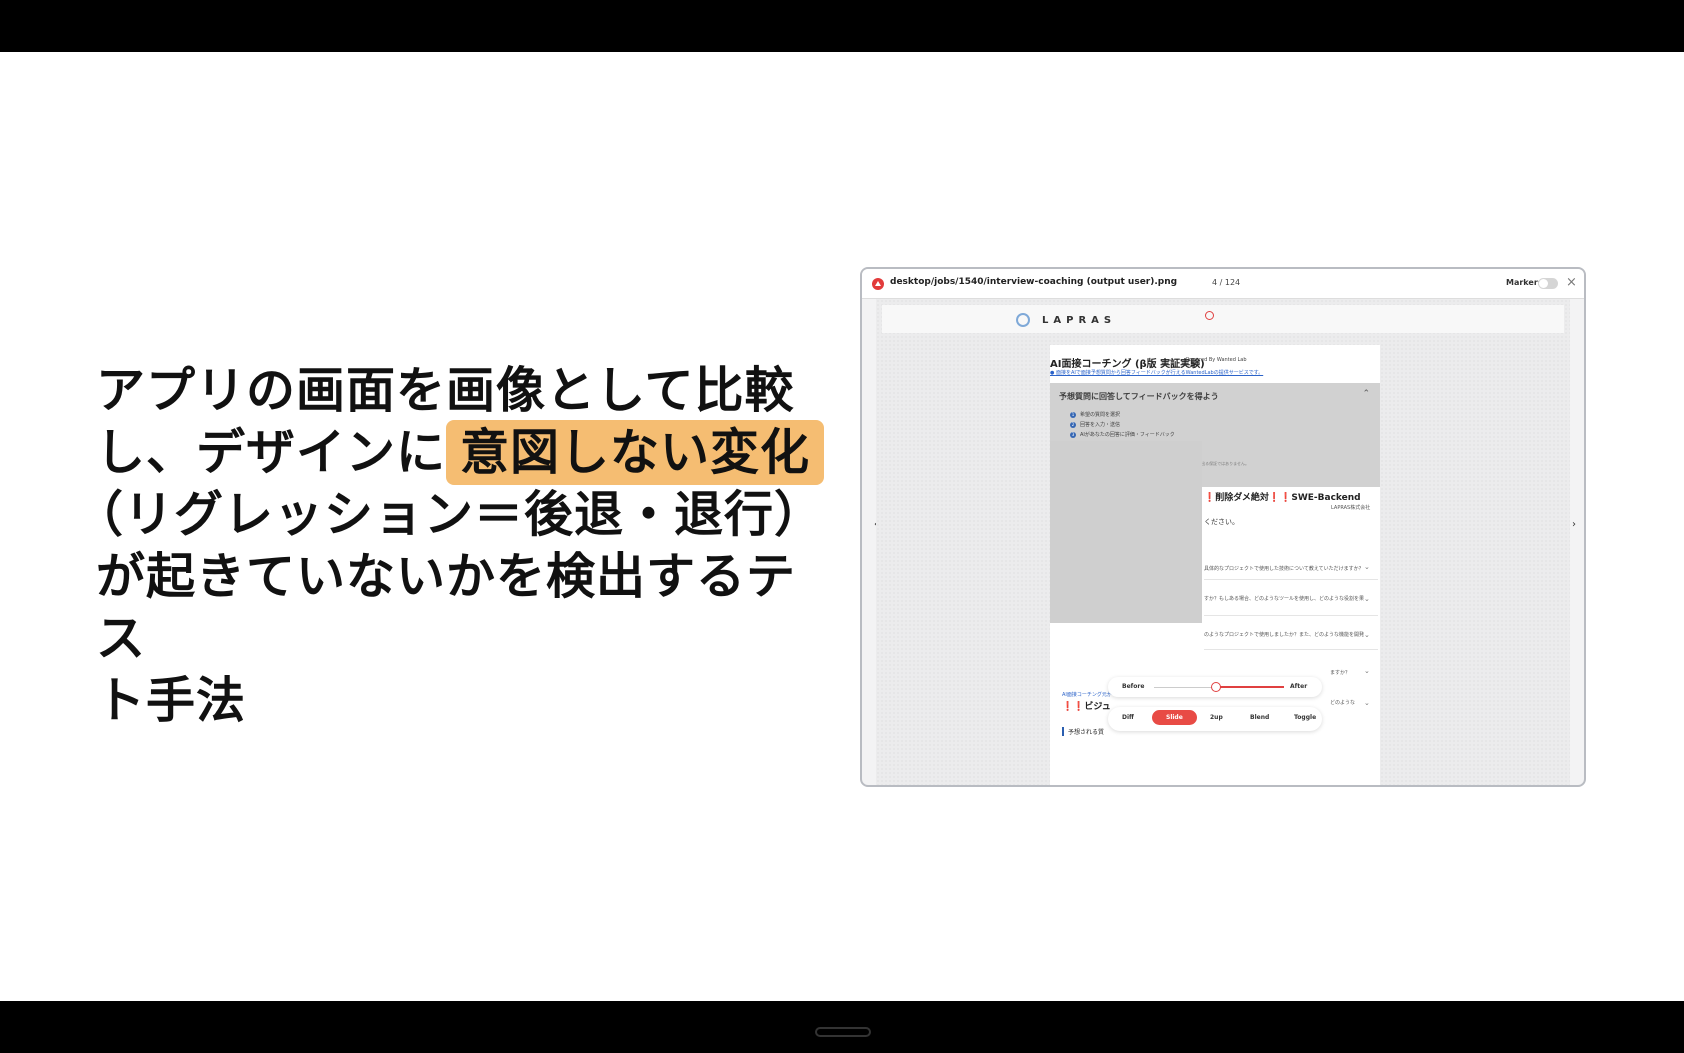 This screenshot has width=1684, height=1053. Describe the element at coordinates (171, 700) in the screenshot. I see `headline-line-5: ト手法` at that location.